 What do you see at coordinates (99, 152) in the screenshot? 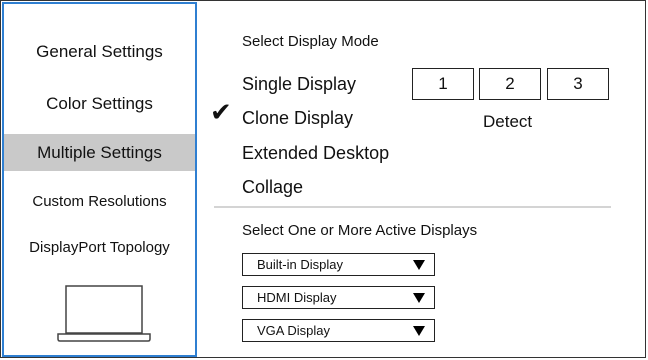
I see `sidebar-item-multiple-settings: Multiple Settings` at bounding box center [99, 152].